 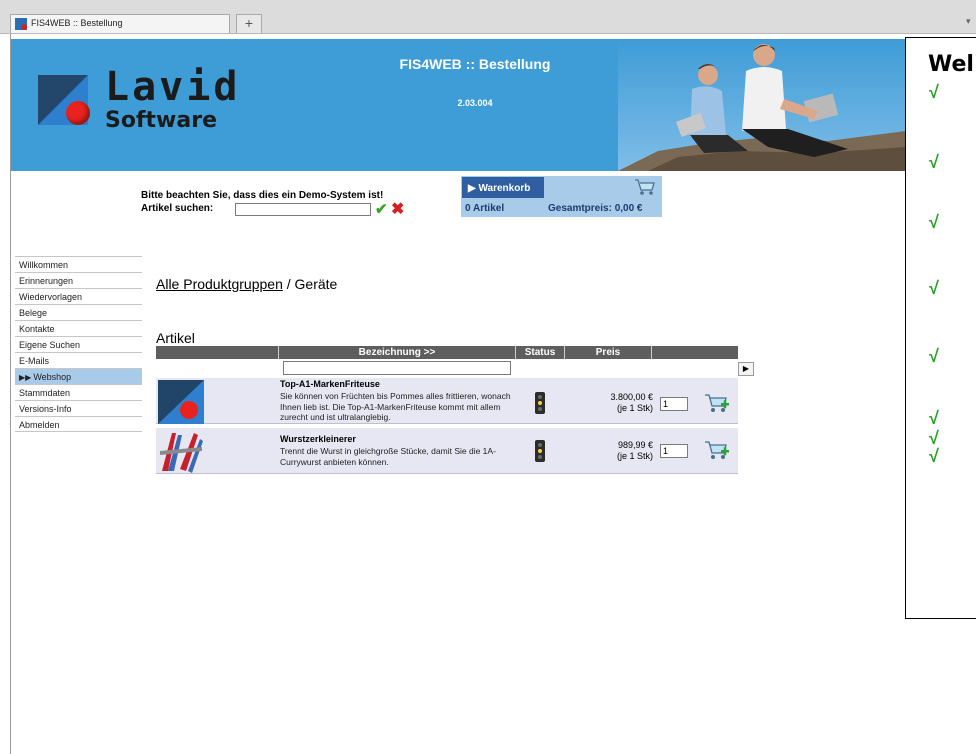 What do you see at coordinates (316, 284) in the screenshot?
I see `breadcrumb-current: Geräte` at bounding box center [316, 284].